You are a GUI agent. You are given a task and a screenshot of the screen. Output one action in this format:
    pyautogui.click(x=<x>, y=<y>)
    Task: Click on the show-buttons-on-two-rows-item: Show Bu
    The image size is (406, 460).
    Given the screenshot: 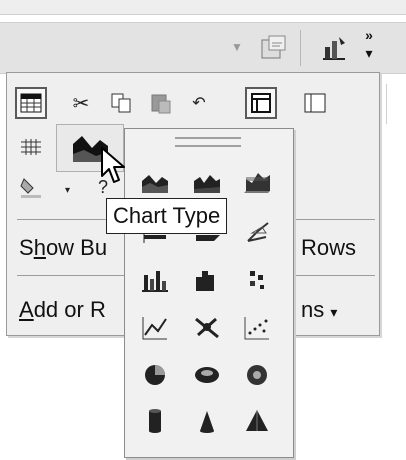 What is the action you would take?
    pyautogui.click(x=63, y=248)
    